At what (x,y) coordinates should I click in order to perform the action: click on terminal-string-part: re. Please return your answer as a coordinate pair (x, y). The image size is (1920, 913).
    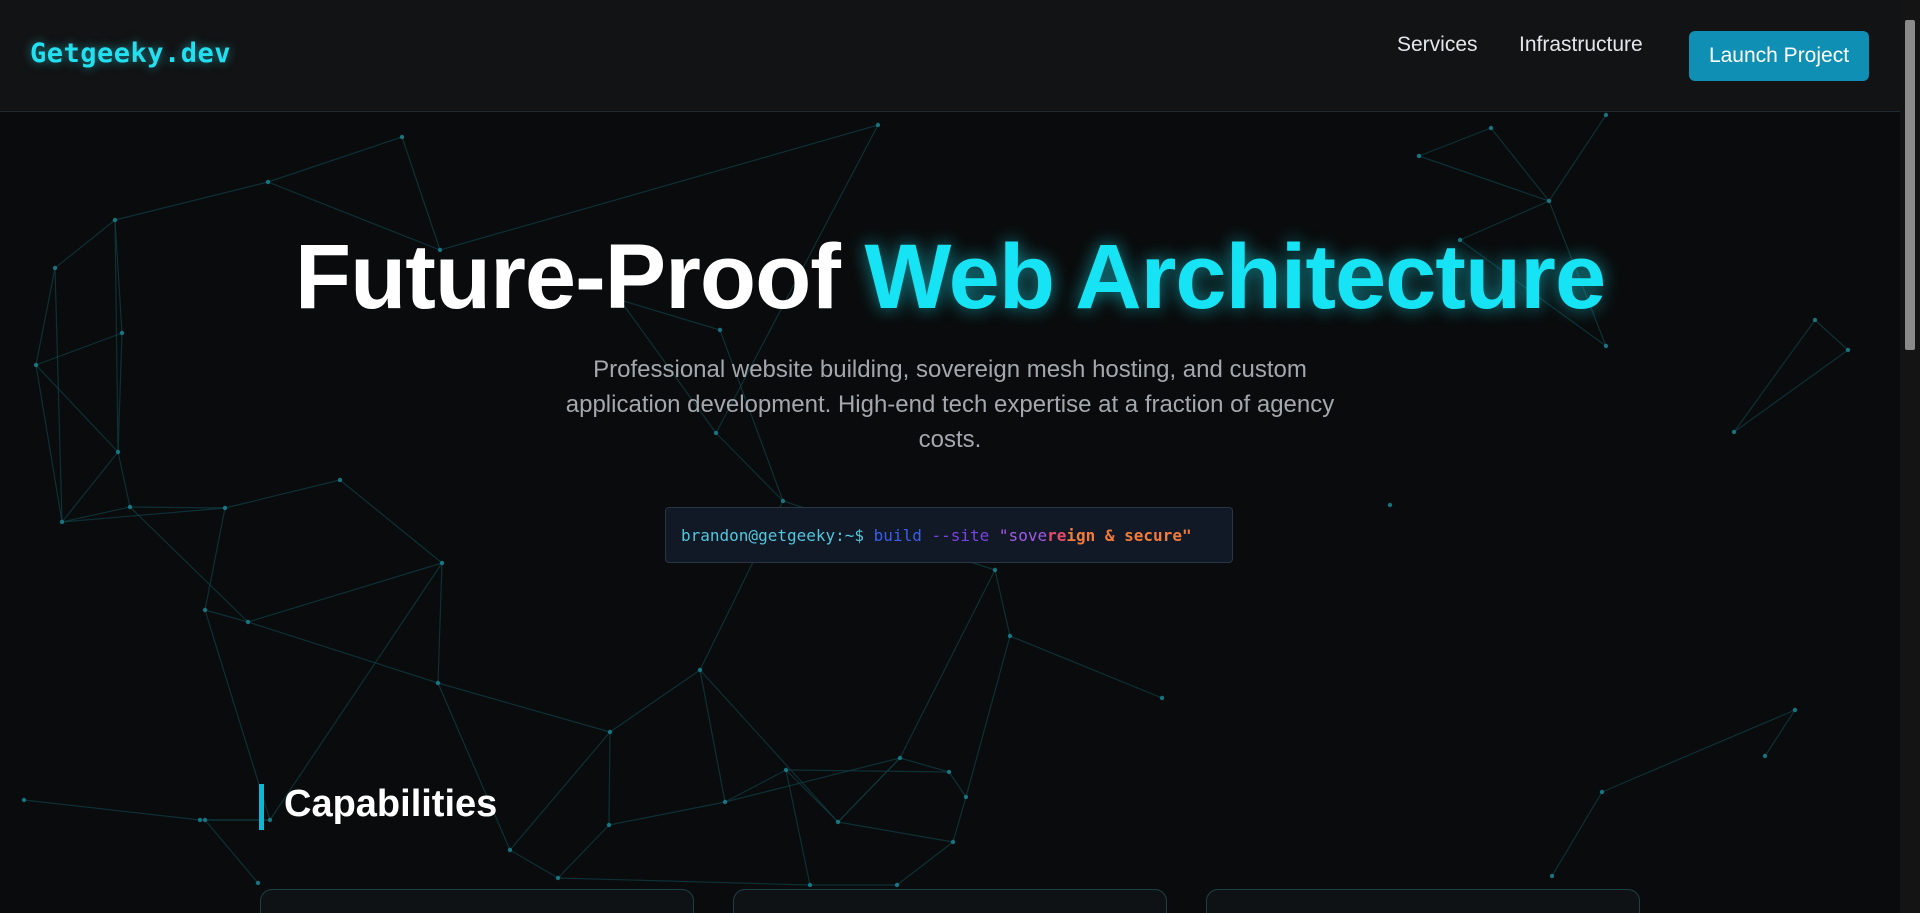
    Looking at the image, I should click on (1057, 535).